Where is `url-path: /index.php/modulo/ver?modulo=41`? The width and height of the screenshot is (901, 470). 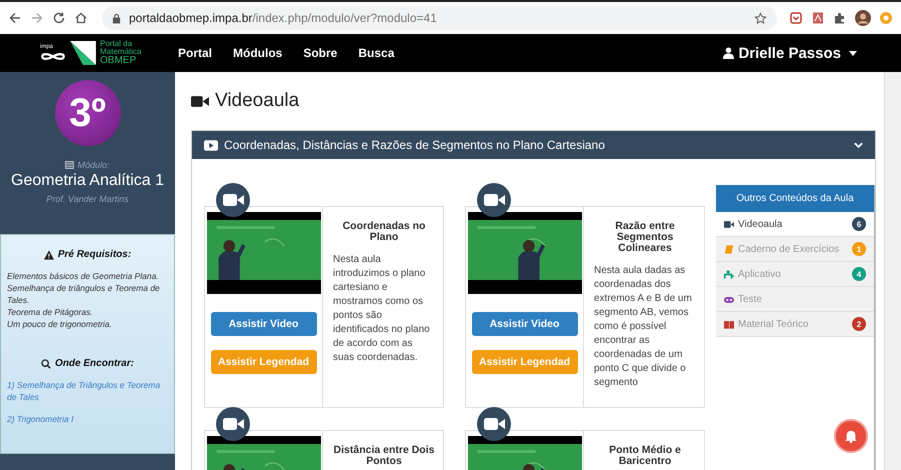
url-path: /index.php/modulo/ver?modulo=41 is located at coordinates (344, 18).